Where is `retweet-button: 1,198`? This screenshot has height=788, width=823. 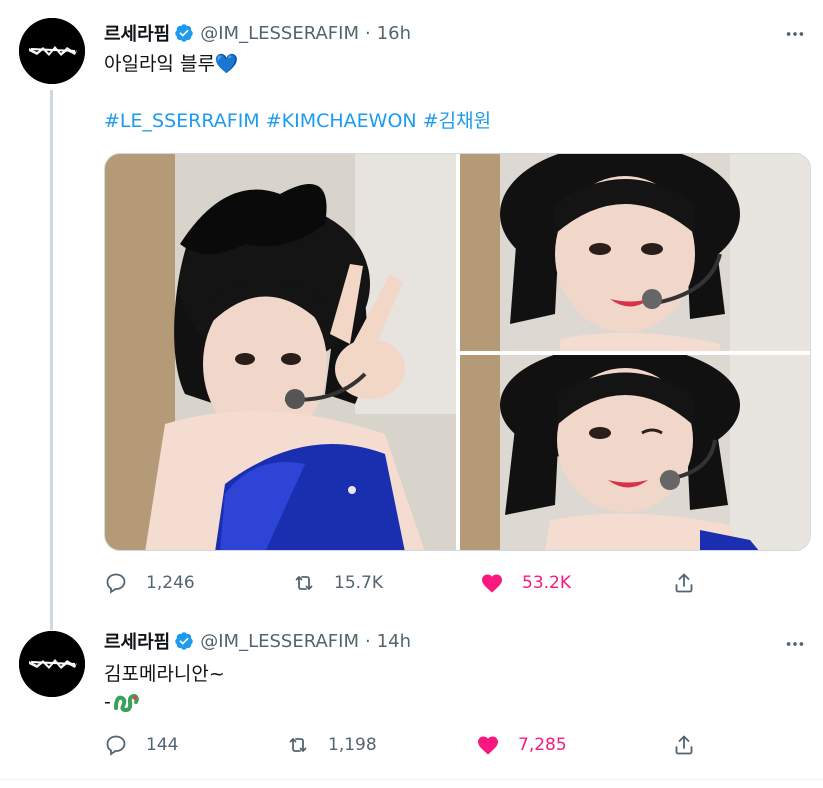
retweet-button: 1,198 is located at coordinates (331, 745).